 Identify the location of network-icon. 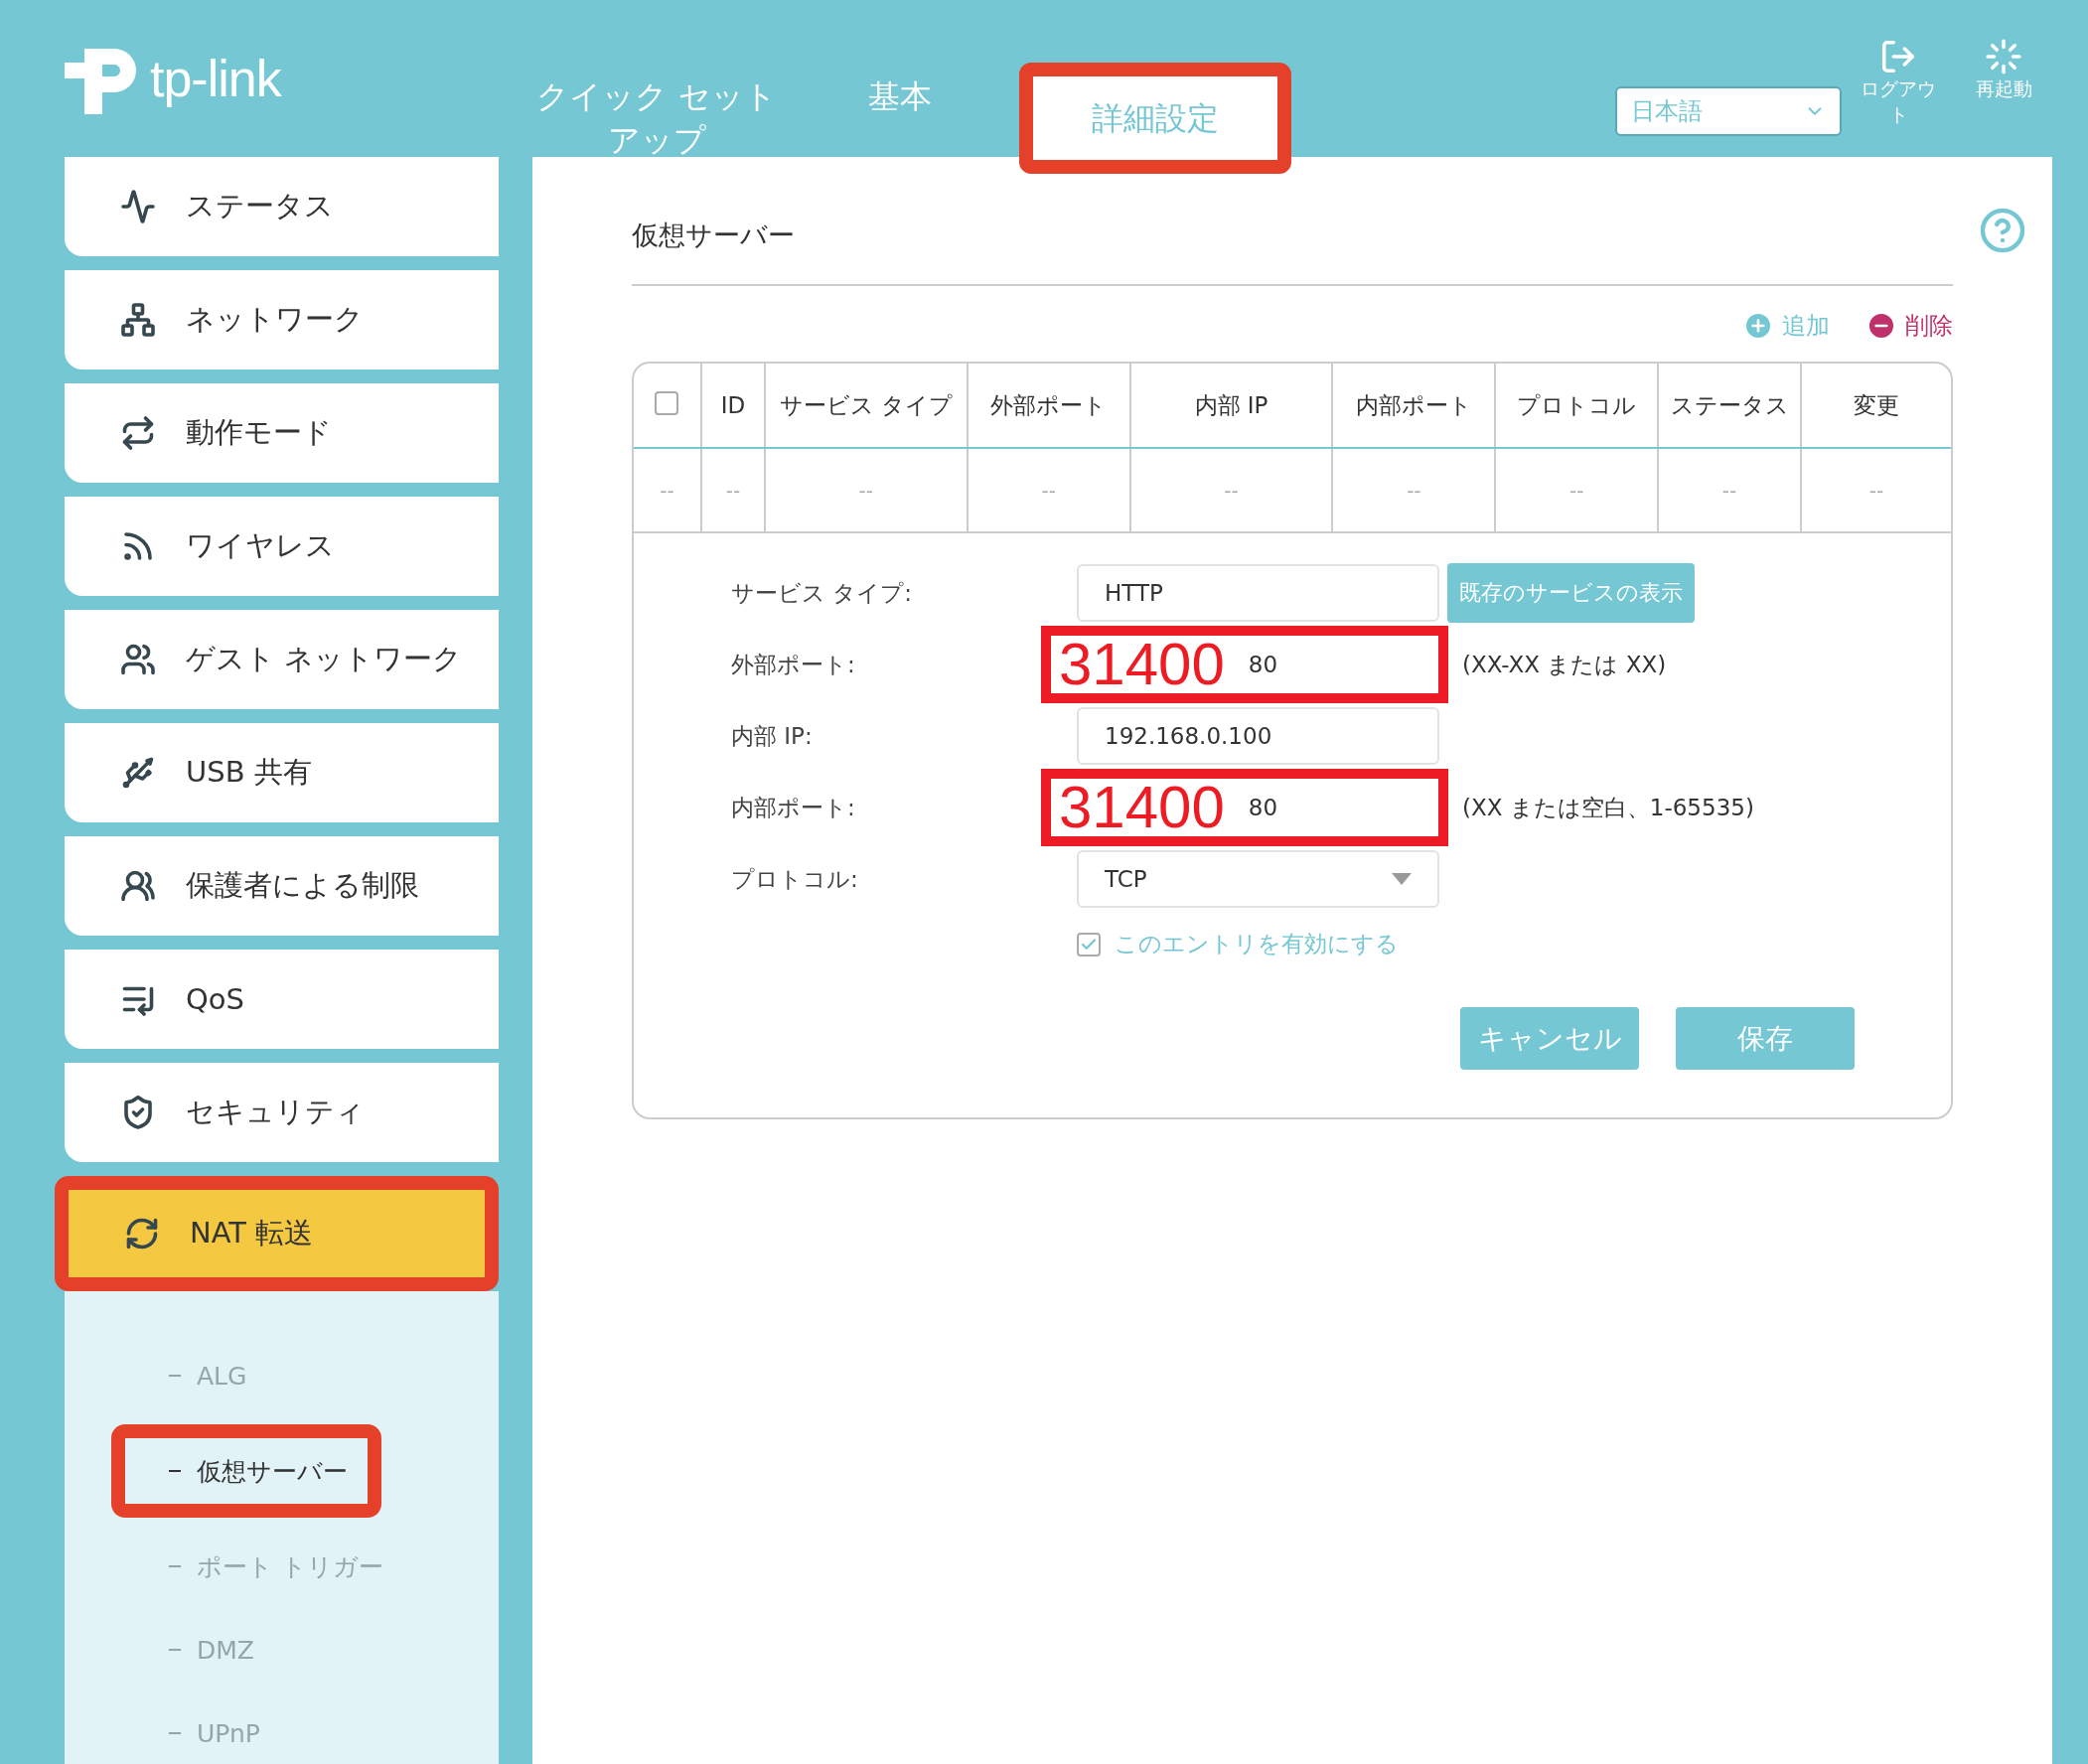
(138, 320).